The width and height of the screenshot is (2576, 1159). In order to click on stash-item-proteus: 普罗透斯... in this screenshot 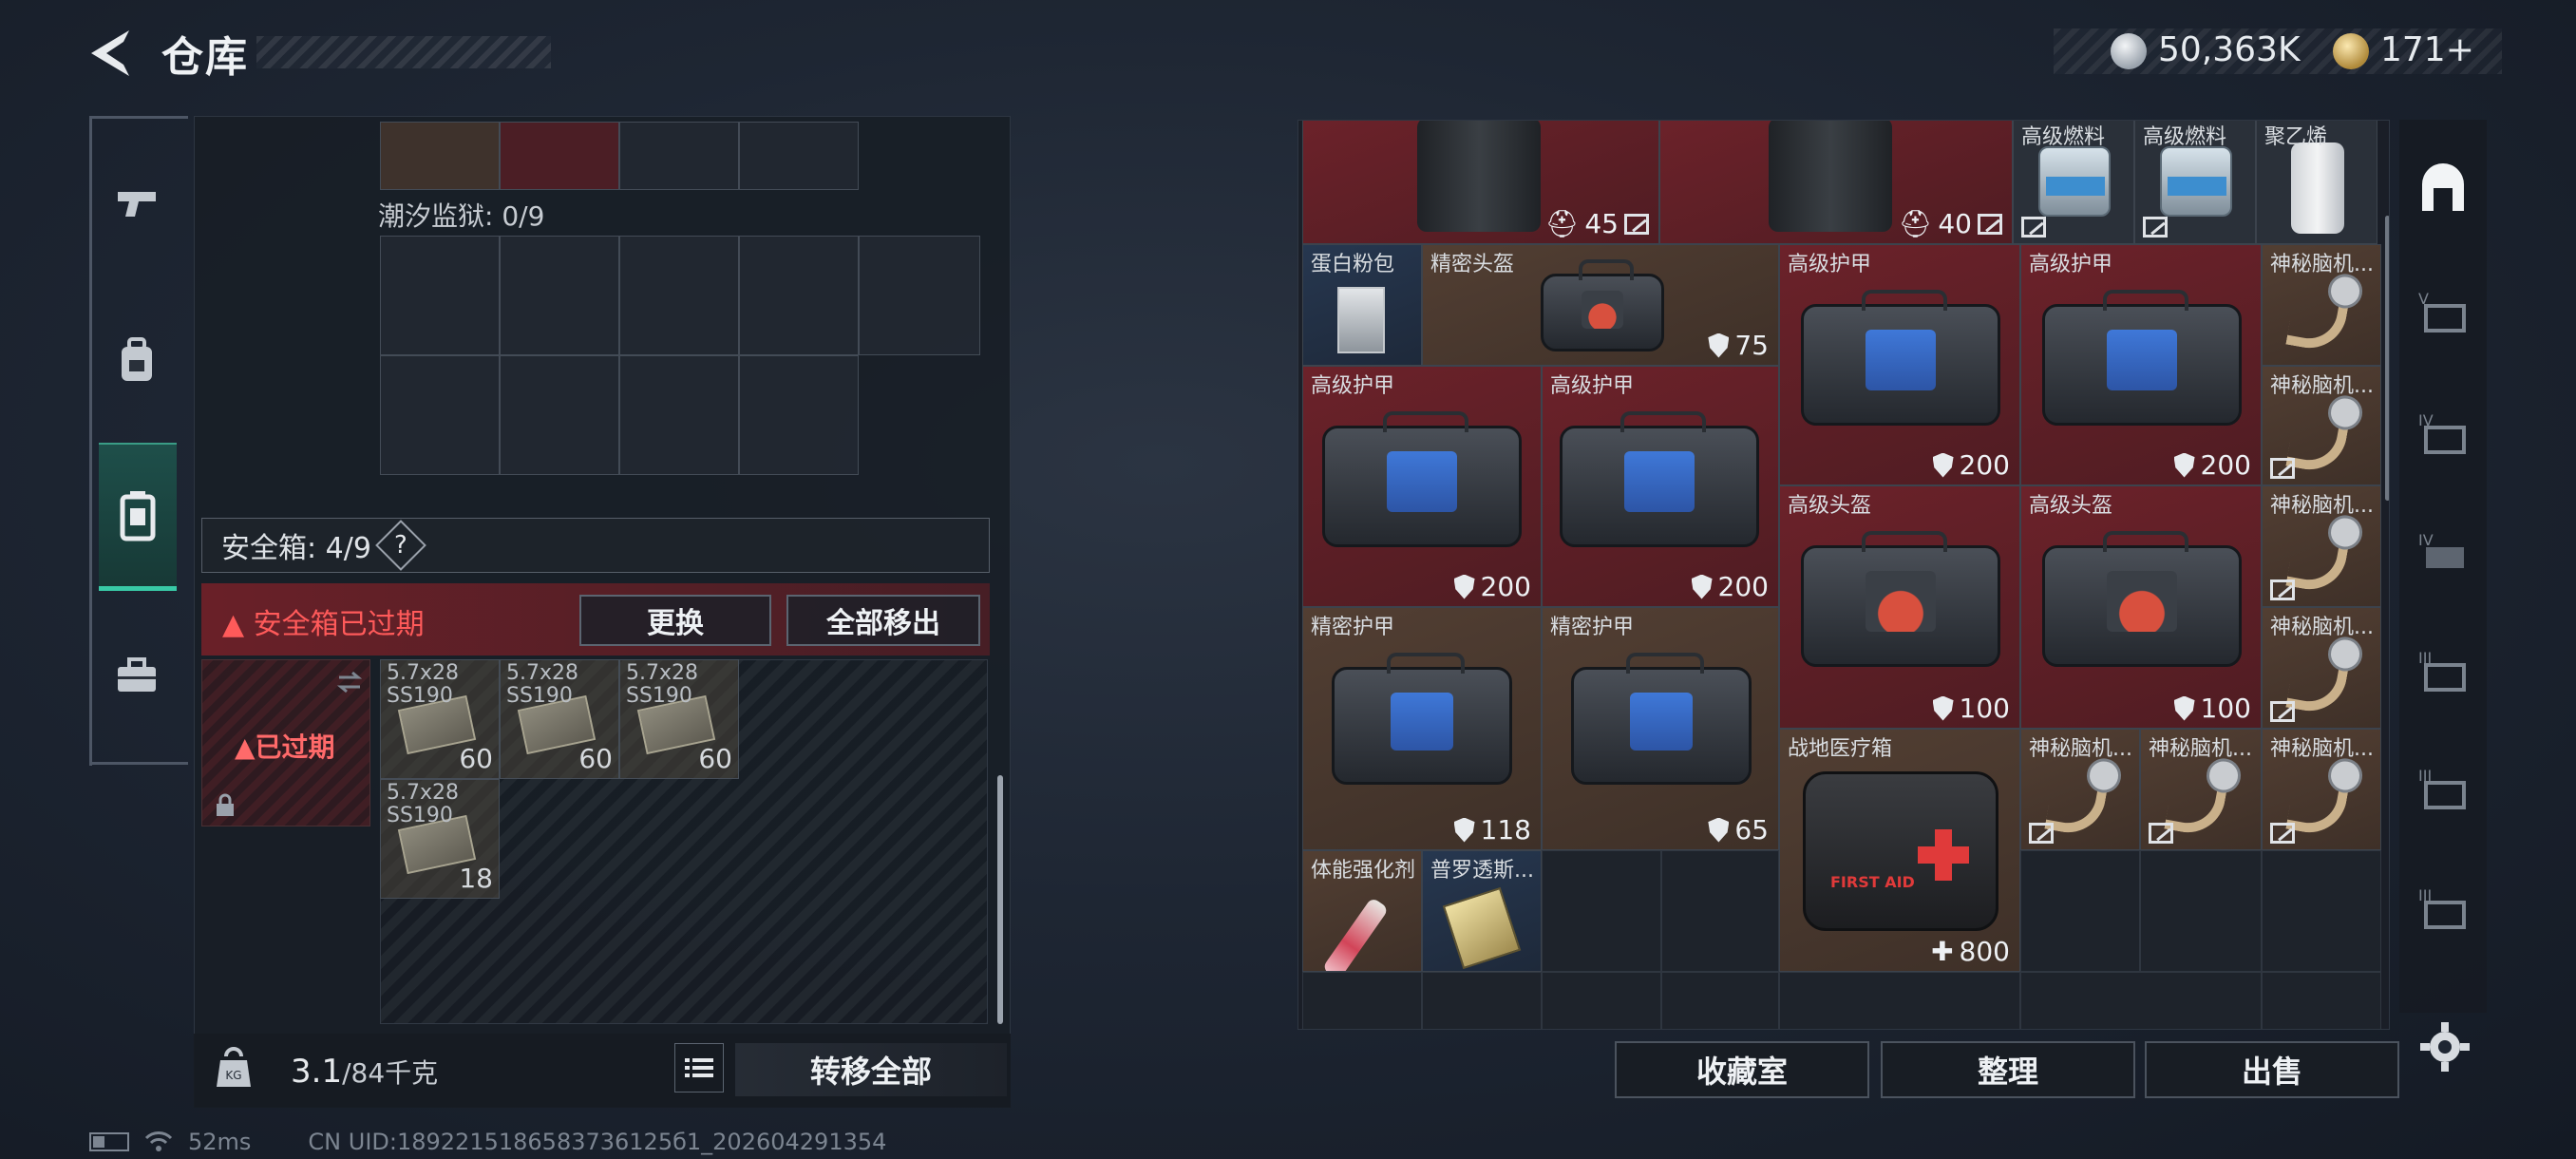, I will do `click(1482, 911)`.